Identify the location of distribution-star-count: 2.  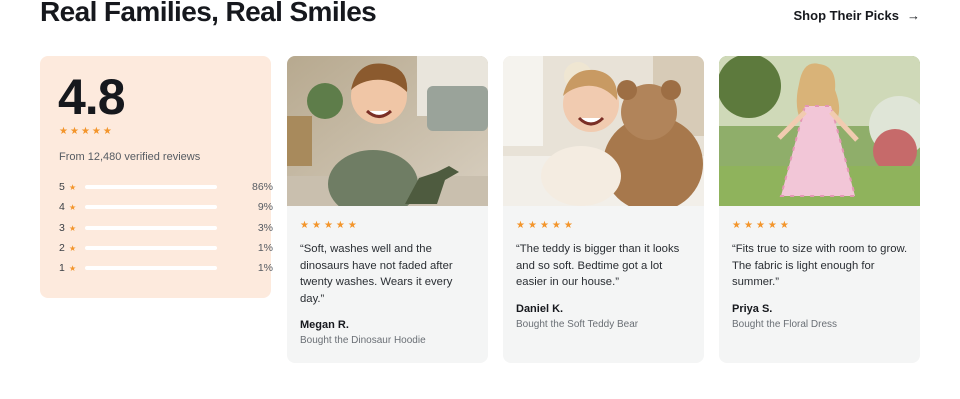
(62, 248).